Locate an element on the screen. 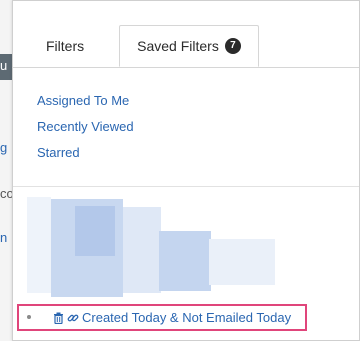 Image resolution: width=360 pixels, height=341 pixels. custom-filter-item: Created Today & Not Emailed Today is located at coordinates (172, 317).